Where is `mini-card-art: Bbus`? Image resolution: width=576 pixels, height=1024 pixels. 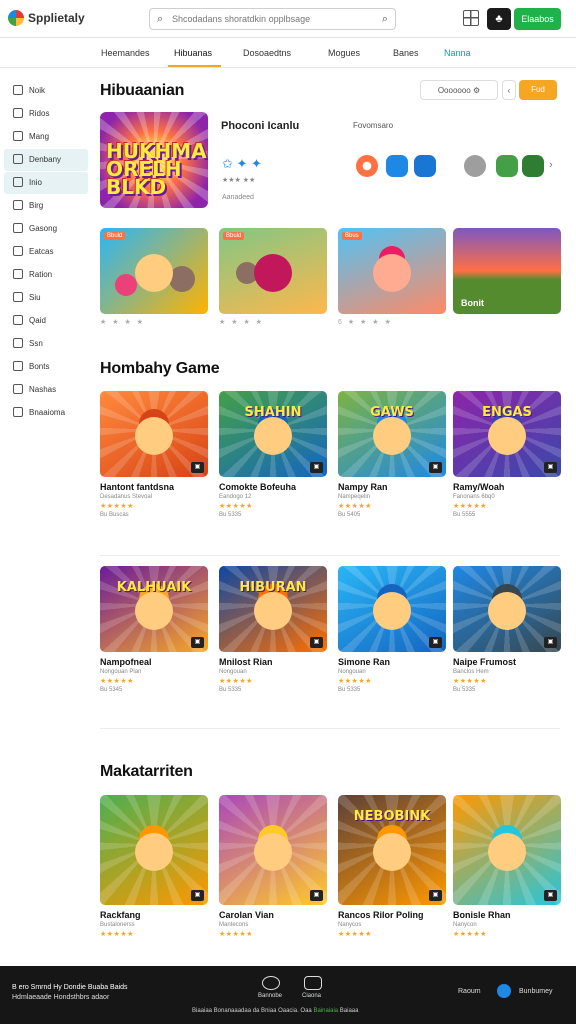 mini-card-art: Bbus is located at coordinates (392, 271).